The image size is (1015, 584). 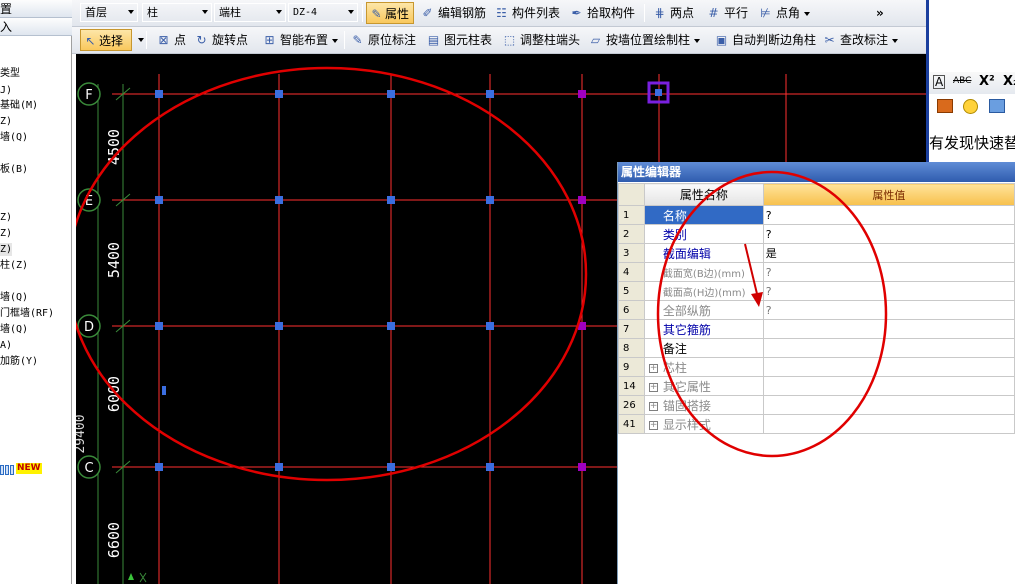 What do you see at coordinates (141, 40) in the screenshot?
I see `chevron-down-icon` at bounding box center [141, 40].